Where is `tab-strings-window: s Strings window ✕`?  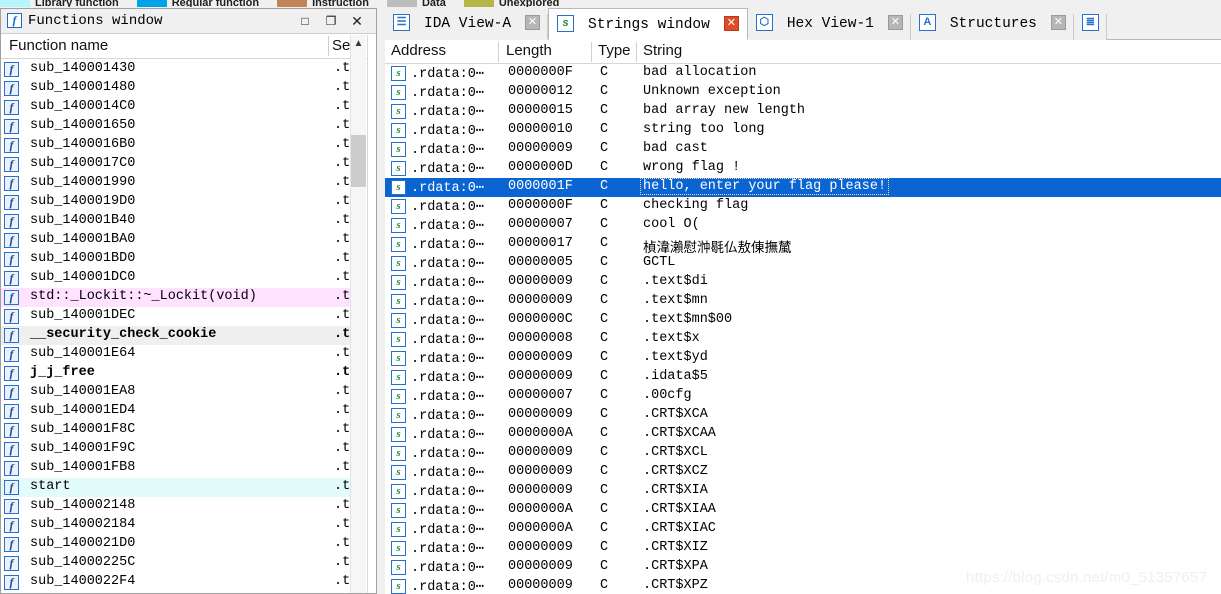 tab-strings-window: s Strings window ✕ is located at coordinates (648, 24).